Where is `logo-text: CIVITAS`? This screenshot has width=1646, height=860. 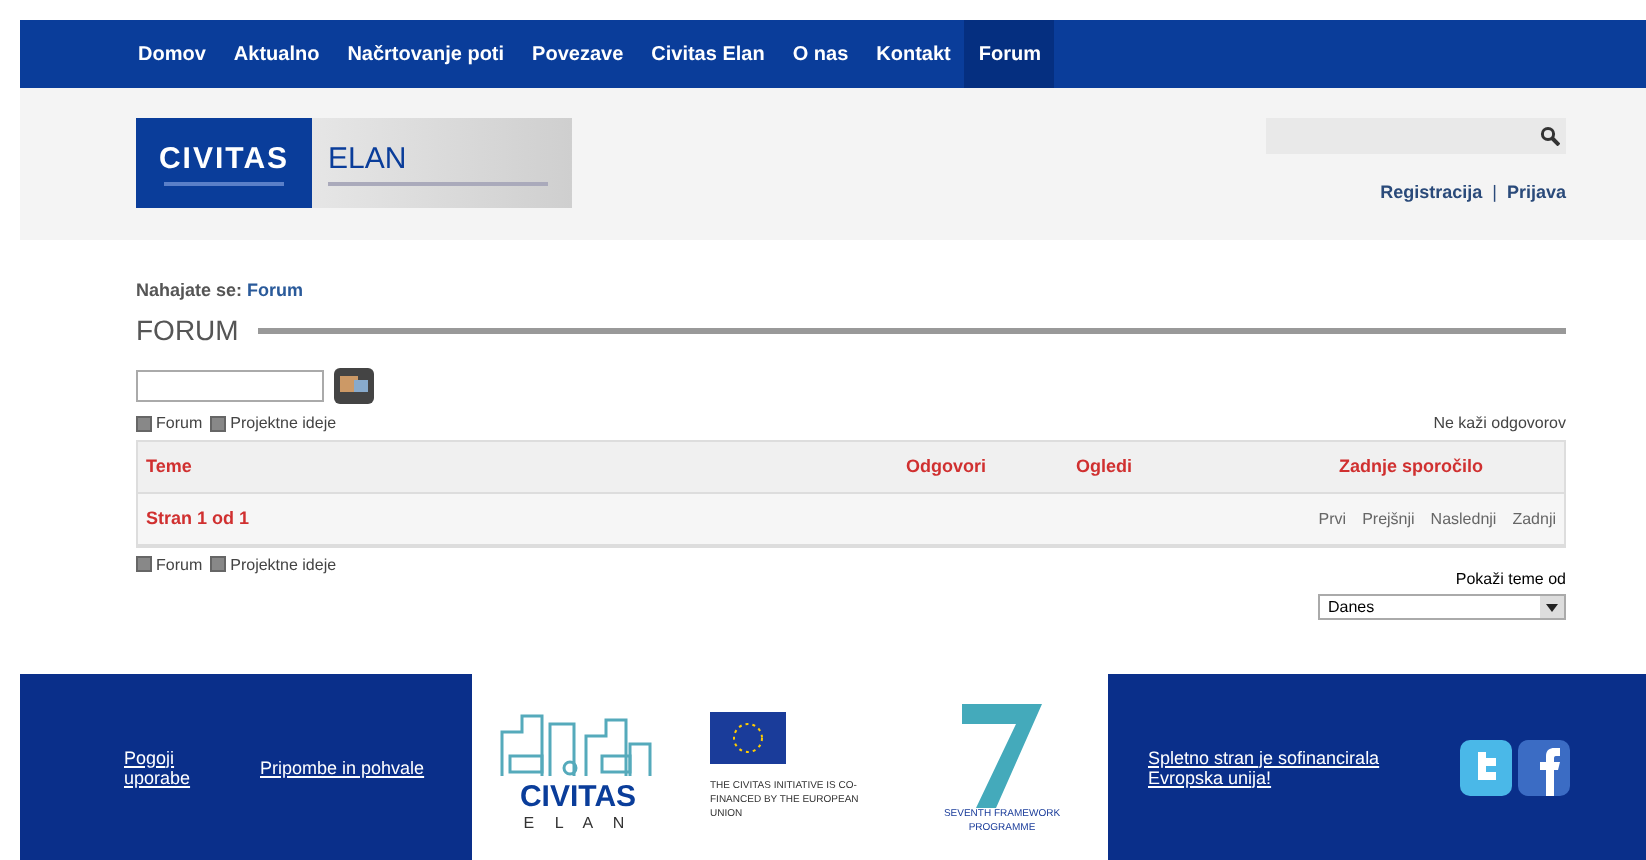
logo-text: CIVITAS is located at coordinates (224, 158).